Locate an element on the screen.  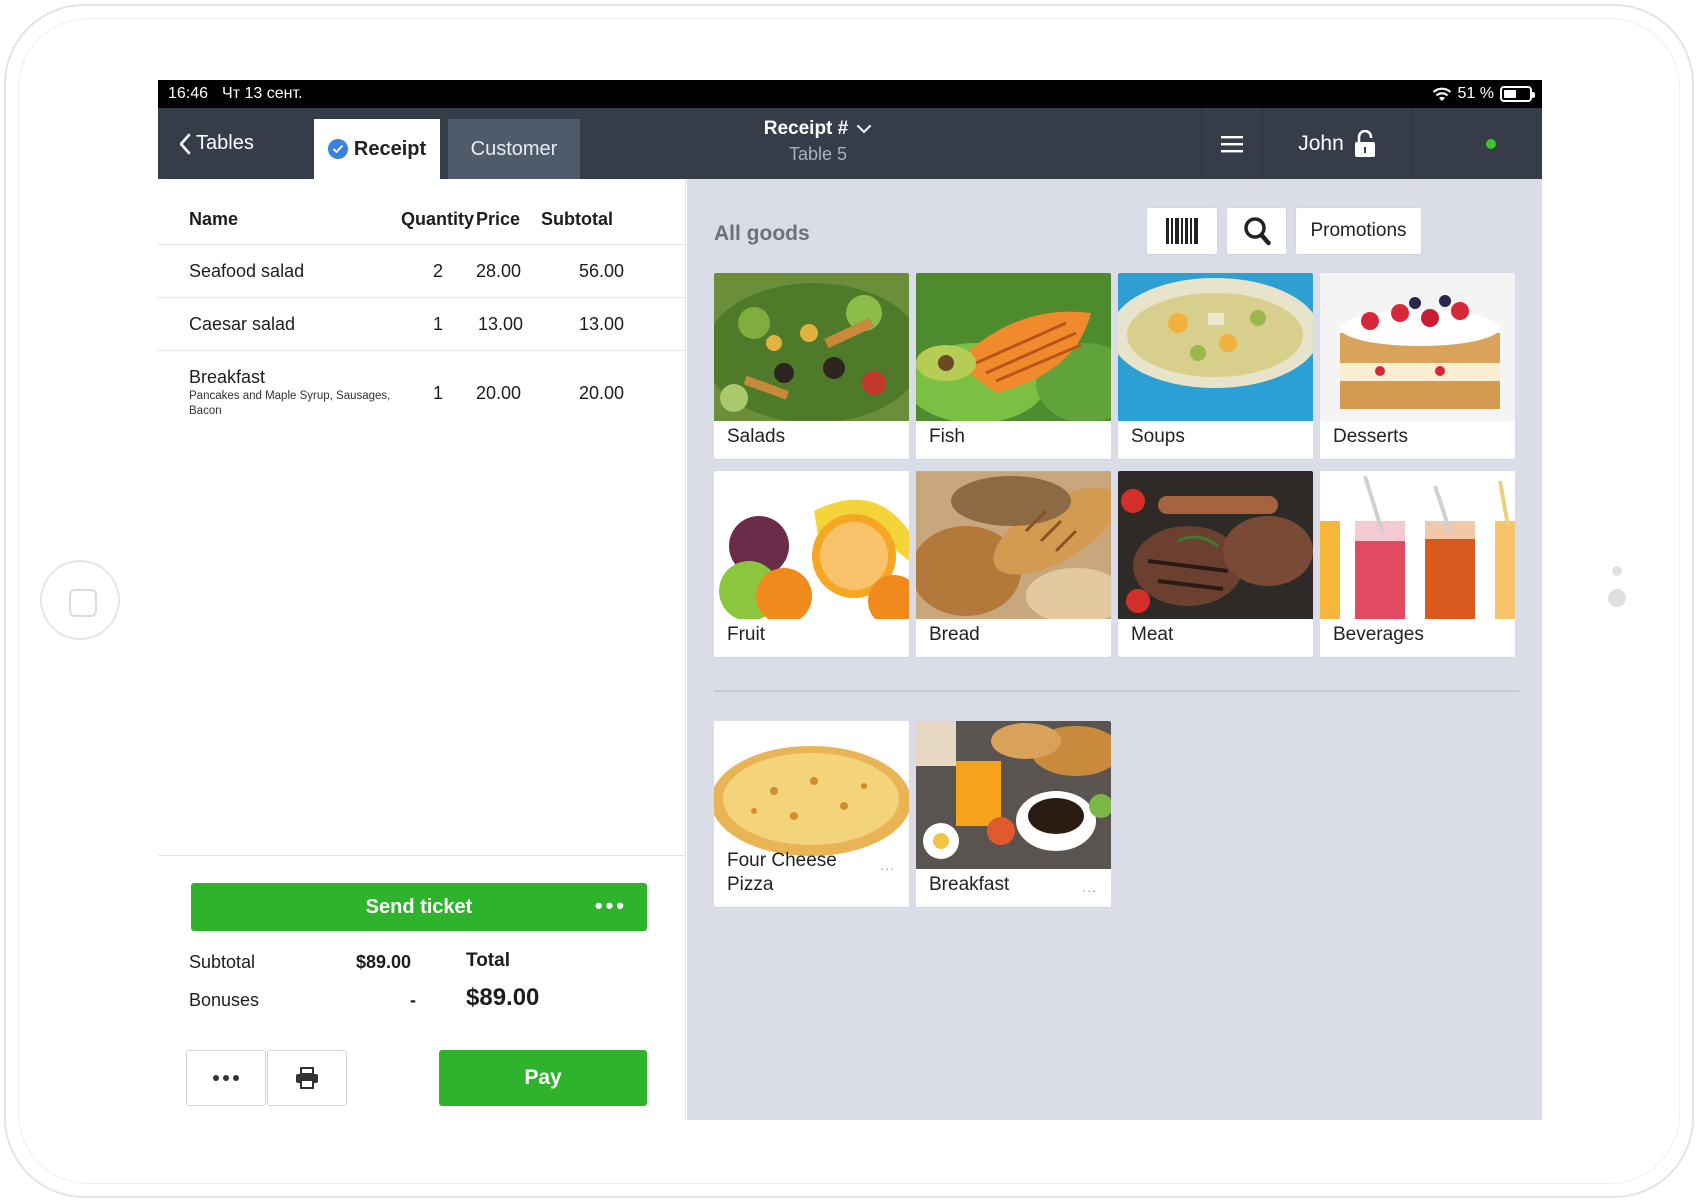
online-status-dot is located at coordinates (1491, 144).